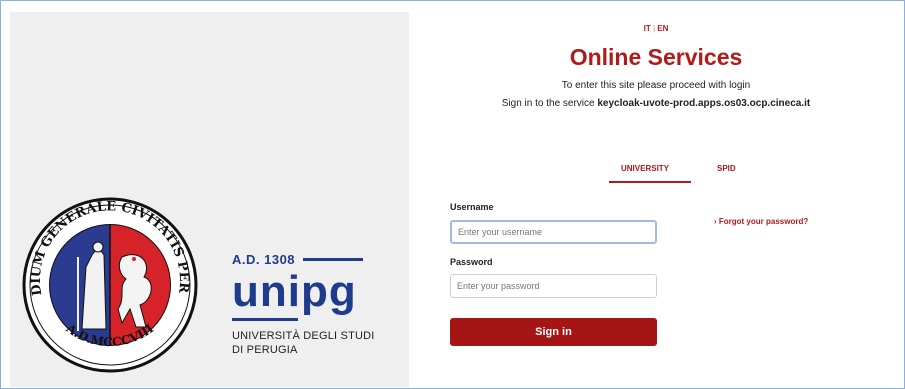  I want to click on university-name-line1: UNIVERSITÀ DEGLI STUDI, so click(303, 336).